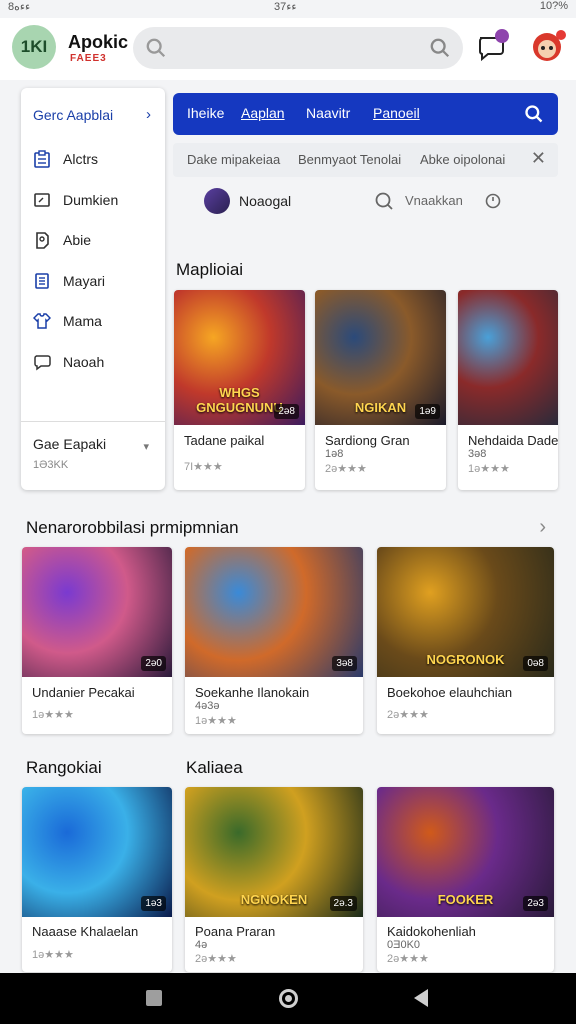  Describe the element at coordinates (334, 454) in the screenshot. I see `app-card-subtitle: 1ə8` at that location.